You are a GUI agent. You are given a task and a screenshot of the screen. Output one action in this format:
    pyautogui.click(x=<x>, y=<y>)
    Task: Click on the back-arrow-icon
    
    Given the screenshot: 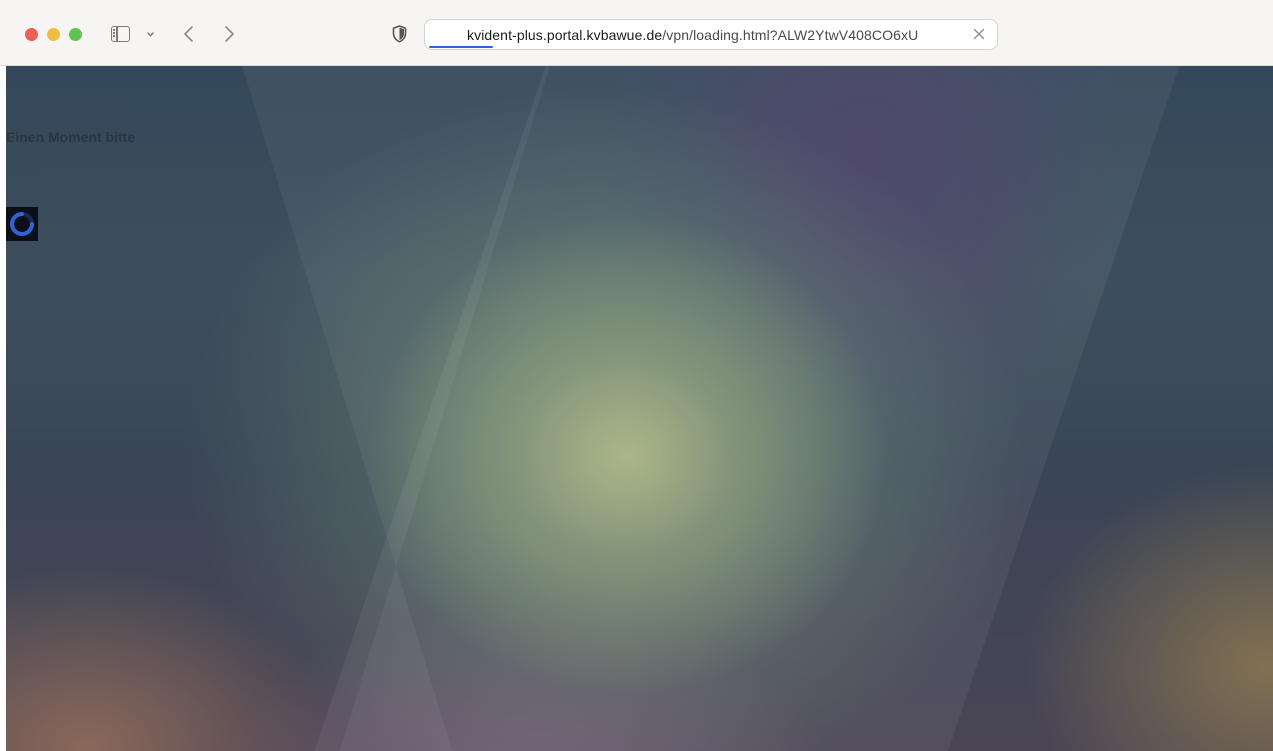 What is the action you would take?
    pyautogui.click(x=189, y=34)
    